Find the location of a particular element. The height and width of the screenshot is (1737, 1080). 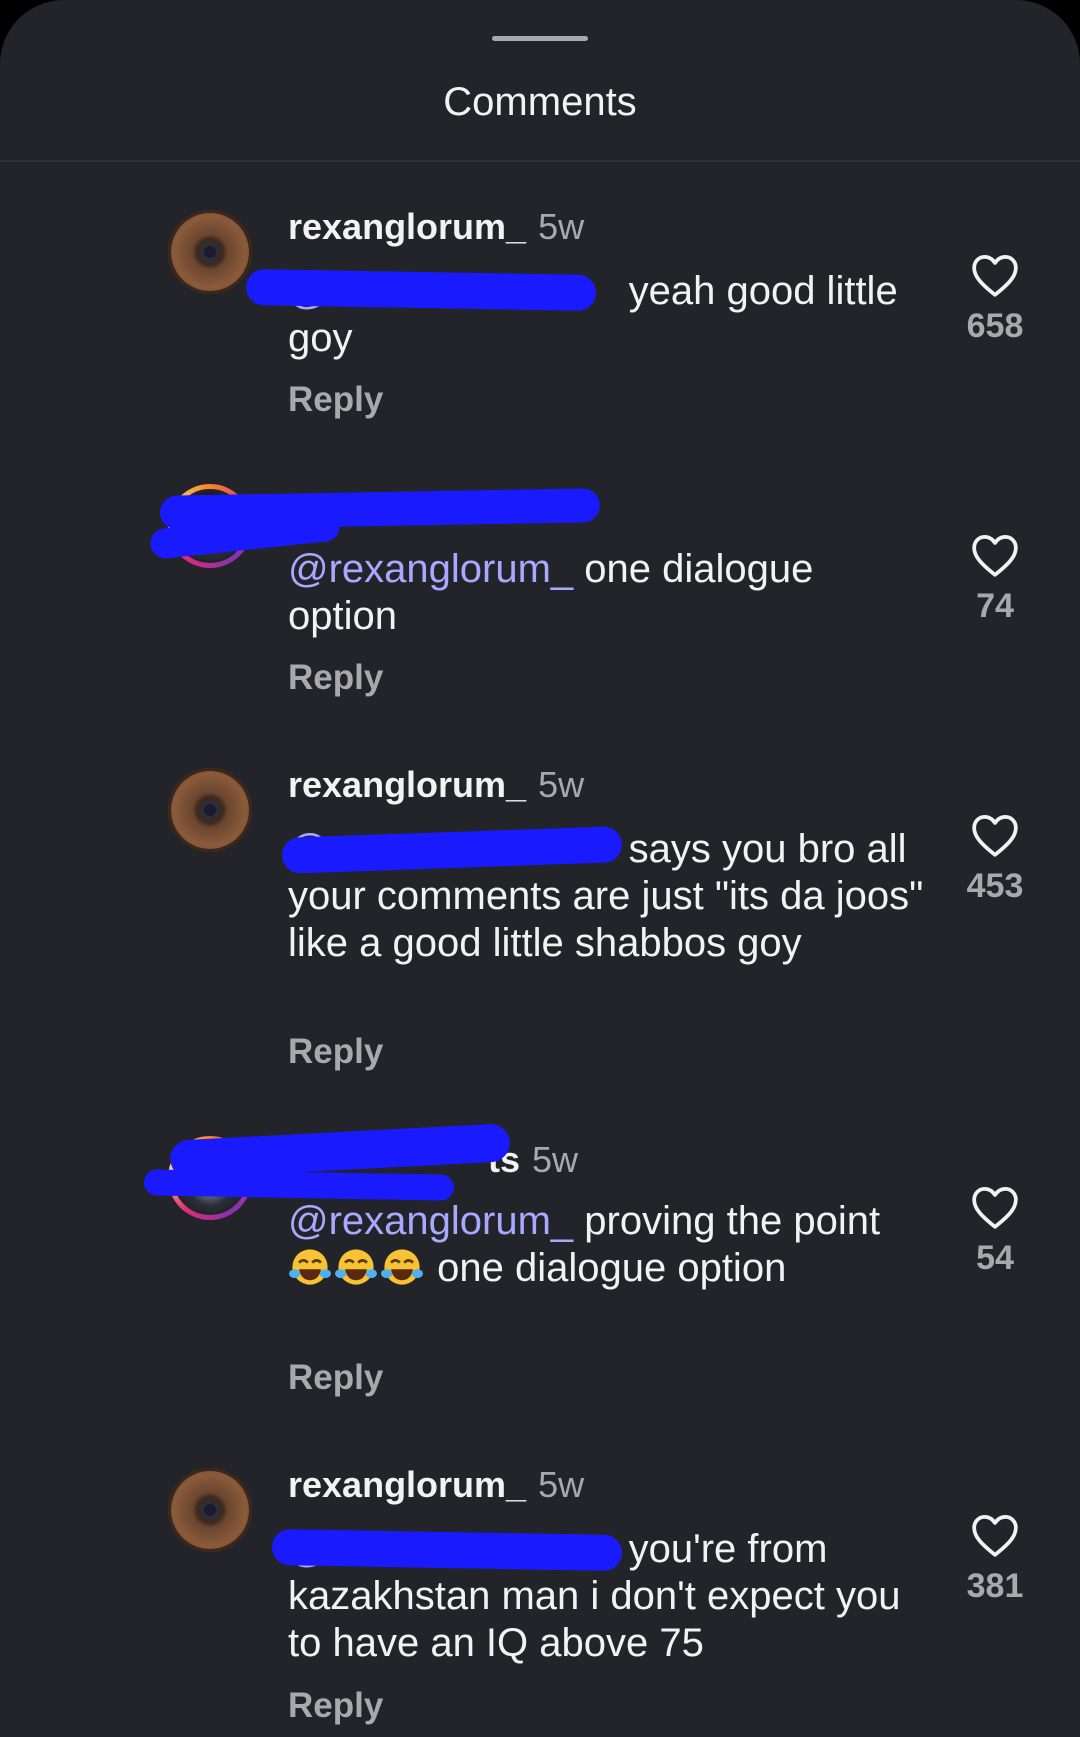

comment-body-continued: one dialogue option is located at coordinates (606, 1268).